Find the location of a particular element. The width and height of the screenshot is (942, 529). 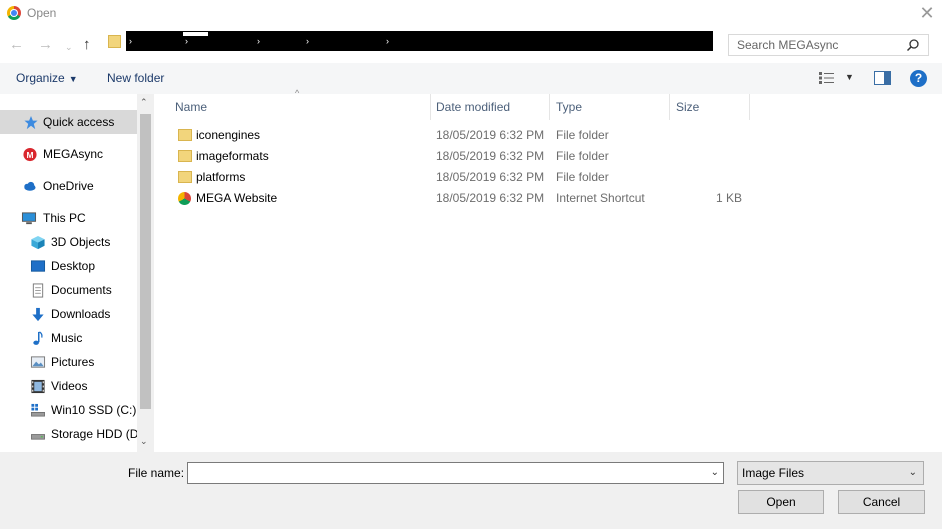

document-icon is located at coordinates (38, 290).